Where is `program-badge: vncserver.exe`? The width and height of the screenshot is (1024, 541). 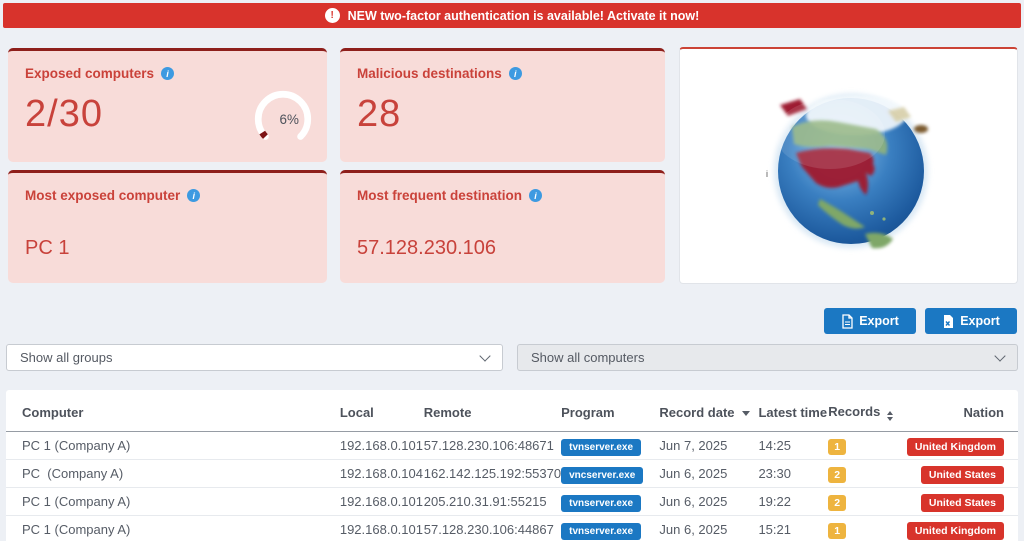
program-badge: vncserver.exe is located at coordinates (602, 475).